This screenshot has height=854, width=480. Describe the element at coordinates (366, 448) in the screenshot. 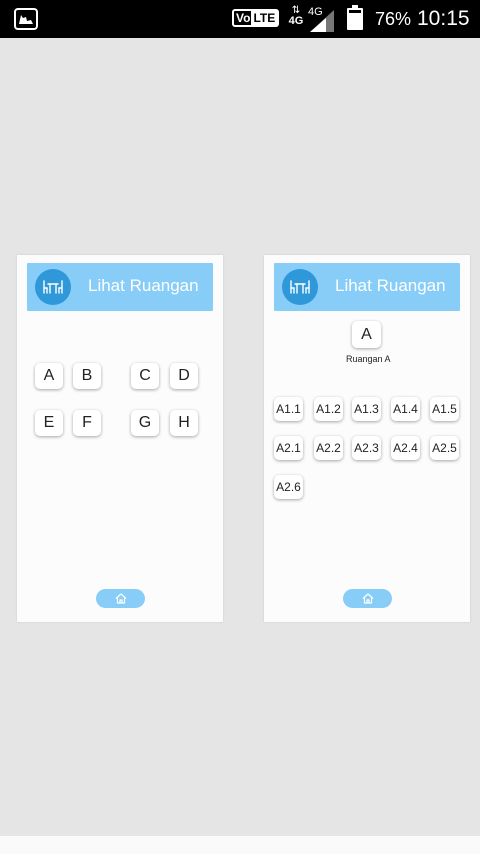

I see `room-button-a2-3: A2.3` at that location.